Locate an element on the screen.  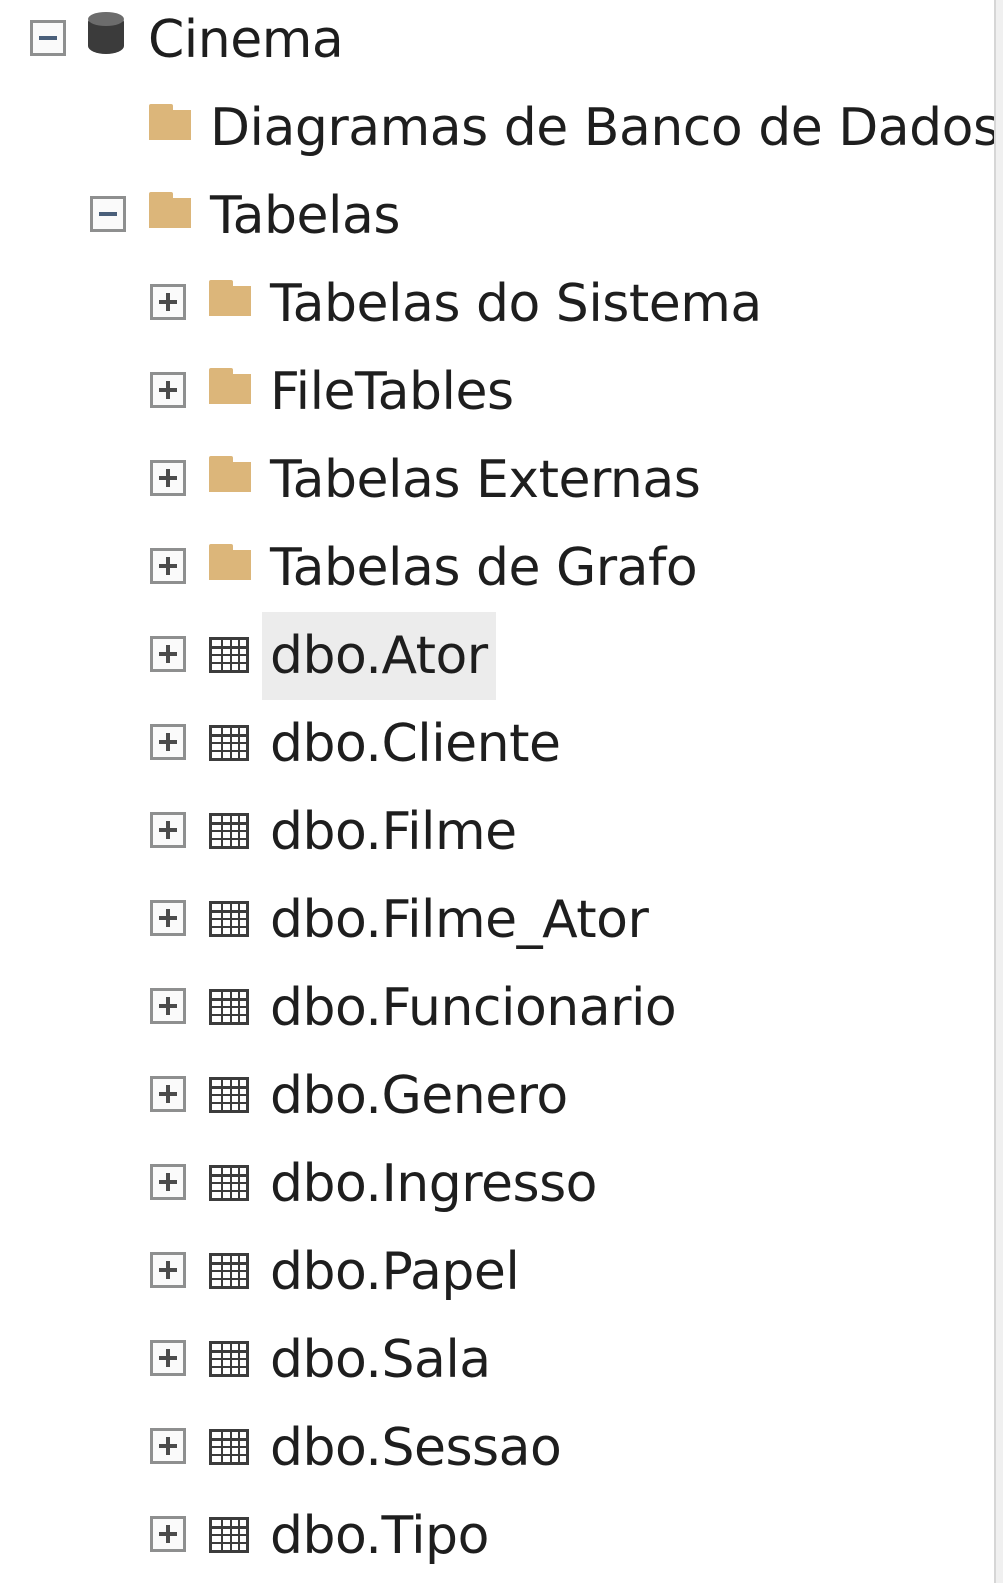
tree-node-system-tables: Tabelas do Sistema is located at coordinates (497, 304).